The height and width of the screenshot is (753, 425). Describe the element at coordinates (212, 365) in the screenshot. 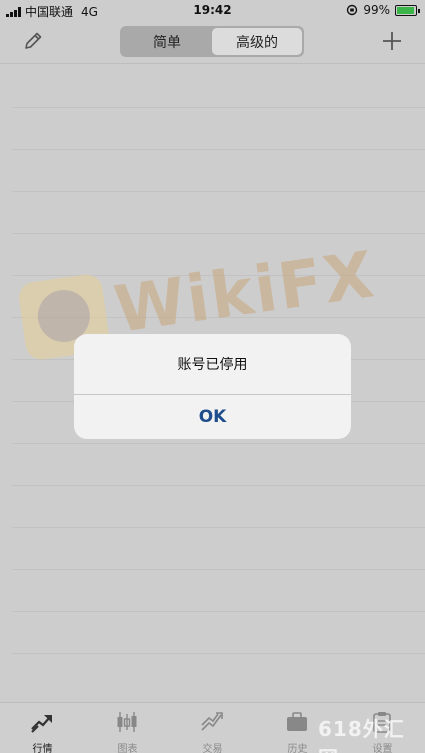

I see `alert-message: 账号已停用` at that location.